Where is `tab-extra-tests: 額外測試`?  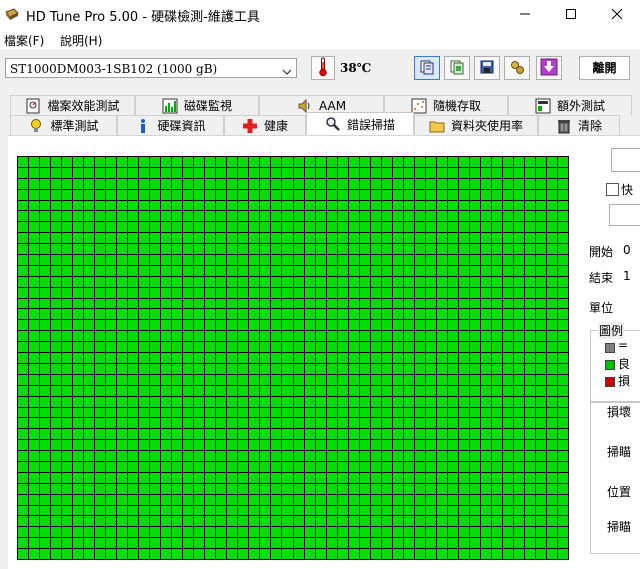
tab-extra-tests: 額外測試 is located at coordinates (570, 105).